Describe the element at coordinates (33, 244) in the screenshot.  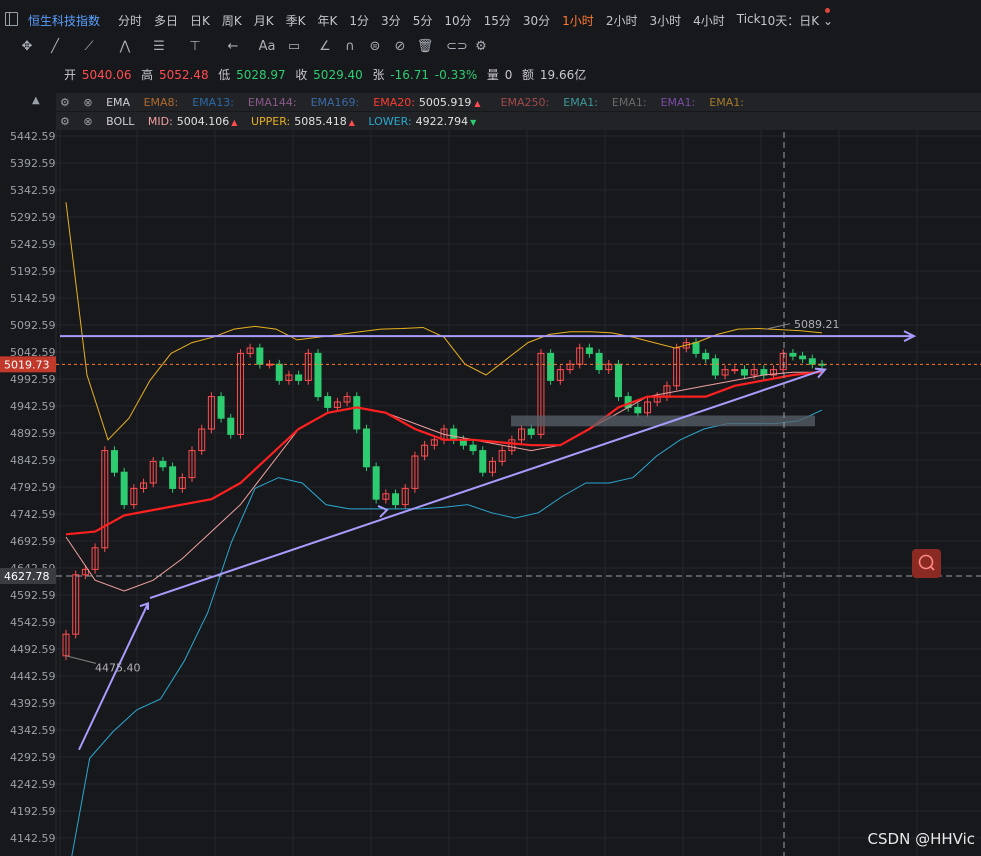
I see `y-tick-label: 5242.59` at that location.